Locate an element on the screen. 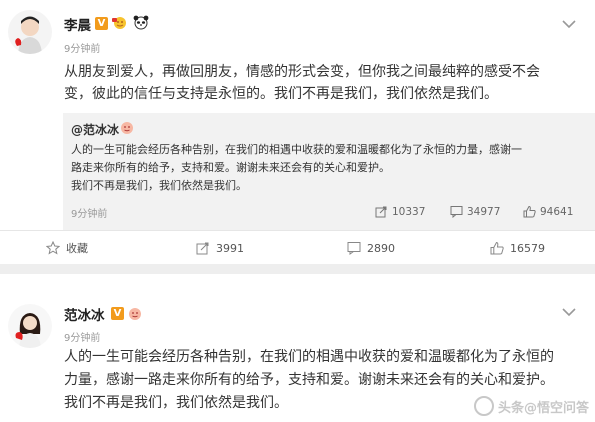 The height and width of the screenshot is (422, 595). post-text-line: 从朋友到爱人，再做回朋友，情感的形式会变，但你我之间最纯粹的感受不会 is located at coordinates (302, 72).